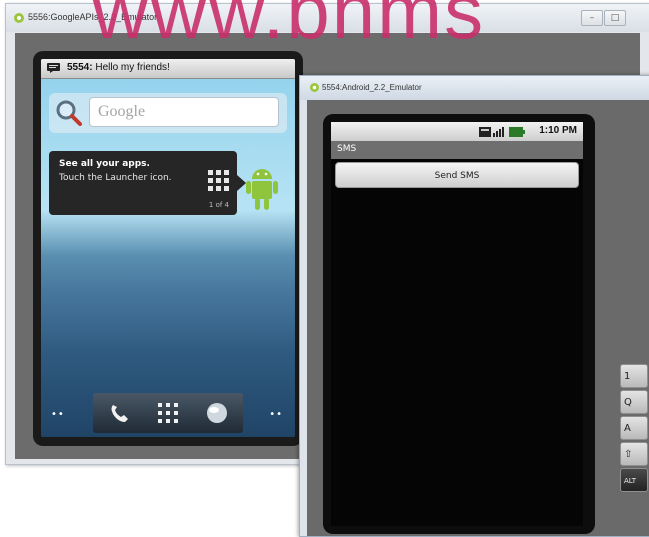 The width and height of the screenshot is (649, 537). I want to click on google-search-widget: Google, so click(168, 113).